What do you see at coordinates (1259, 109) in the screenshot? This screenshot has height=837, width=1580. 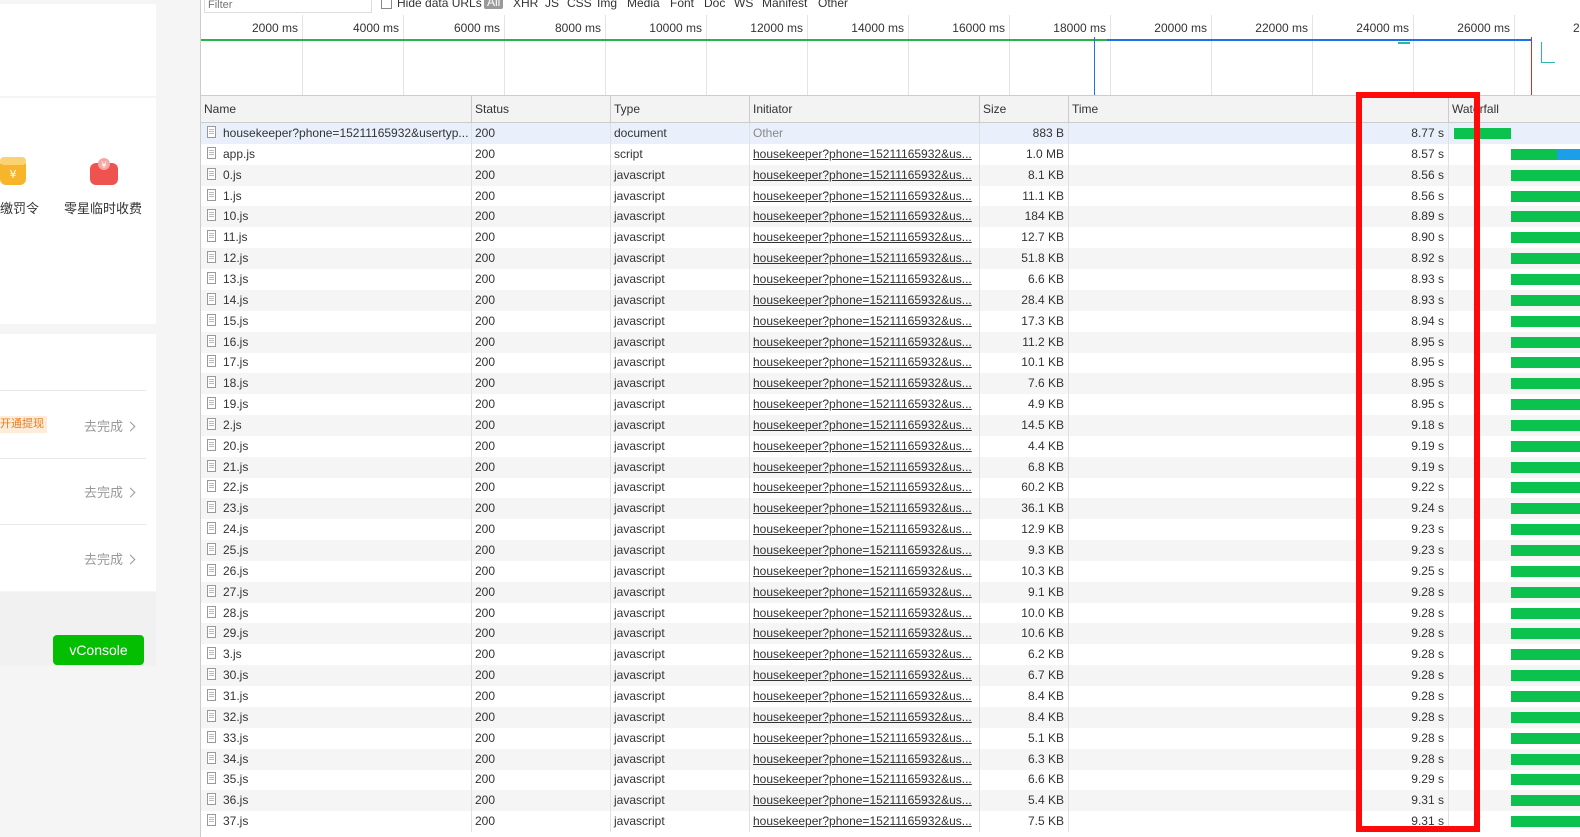 I see `column-header-time: Time` at bounding box center [1259, 109].